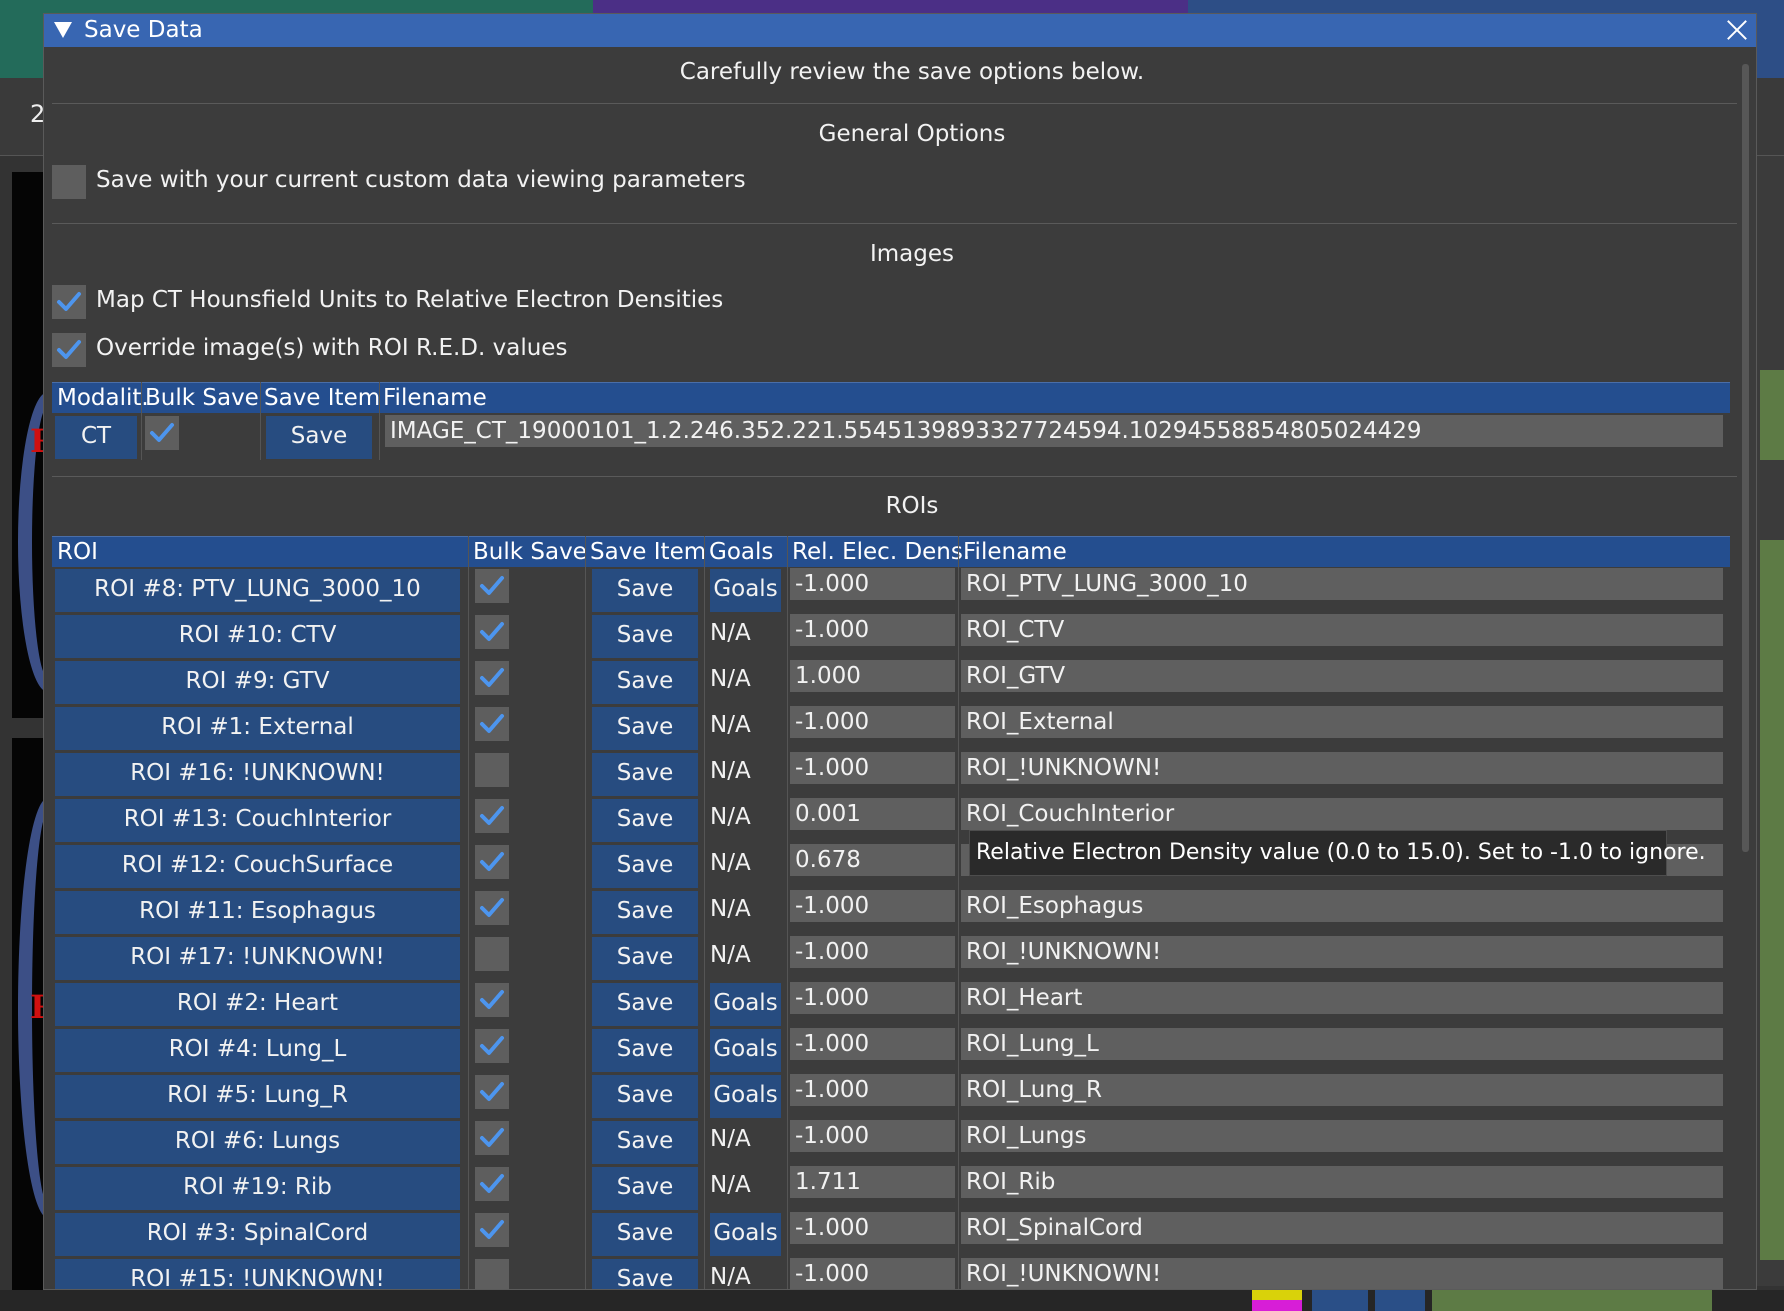 The height and width of the screenshot is (1311, 1784). Describe the element at coordinates (1342, 814) in the screenshot. I see `filename-input: ROI_CouchInterior` at that location.